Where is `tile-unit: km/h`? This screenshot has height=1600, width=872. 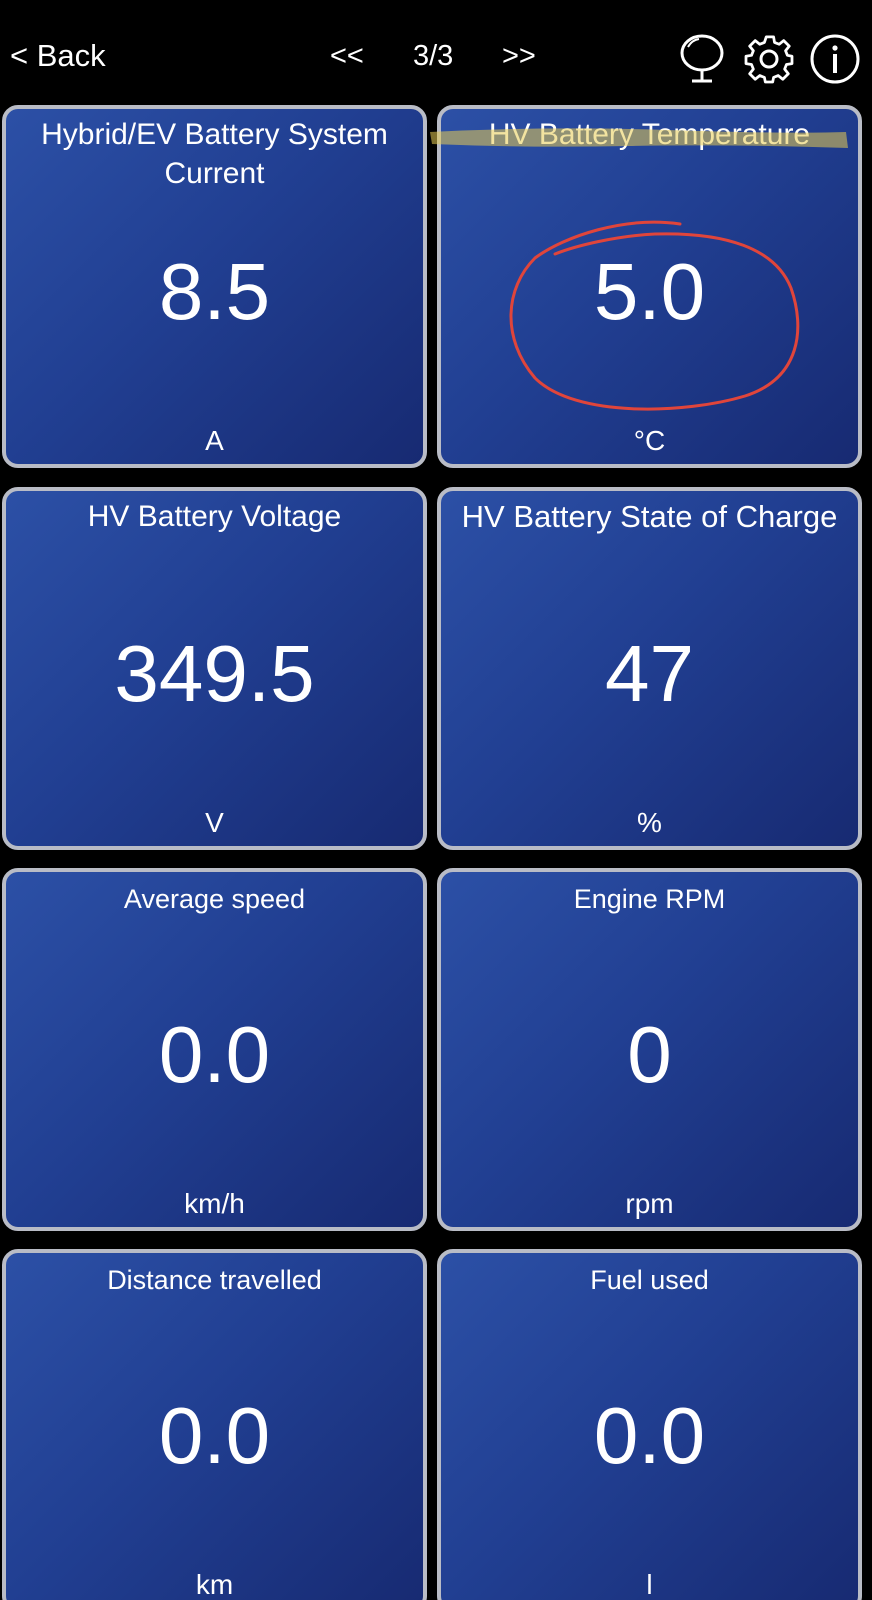 tile-unit: km/h is located at coordinates (214, 1203).